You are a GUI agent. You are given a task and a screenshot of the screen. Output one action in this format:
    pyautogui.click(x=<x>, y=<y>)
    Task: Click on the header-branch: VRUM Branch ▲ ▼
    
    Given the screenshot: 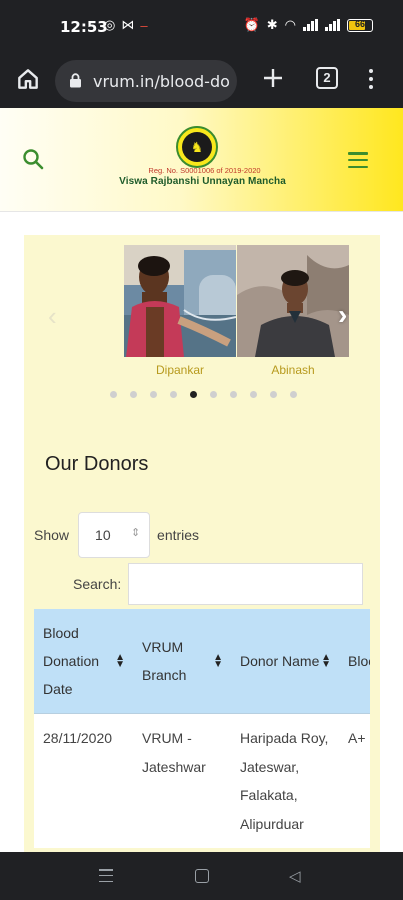 What is the action you would take?
    pyautogui.click(x=182, y=661)
    